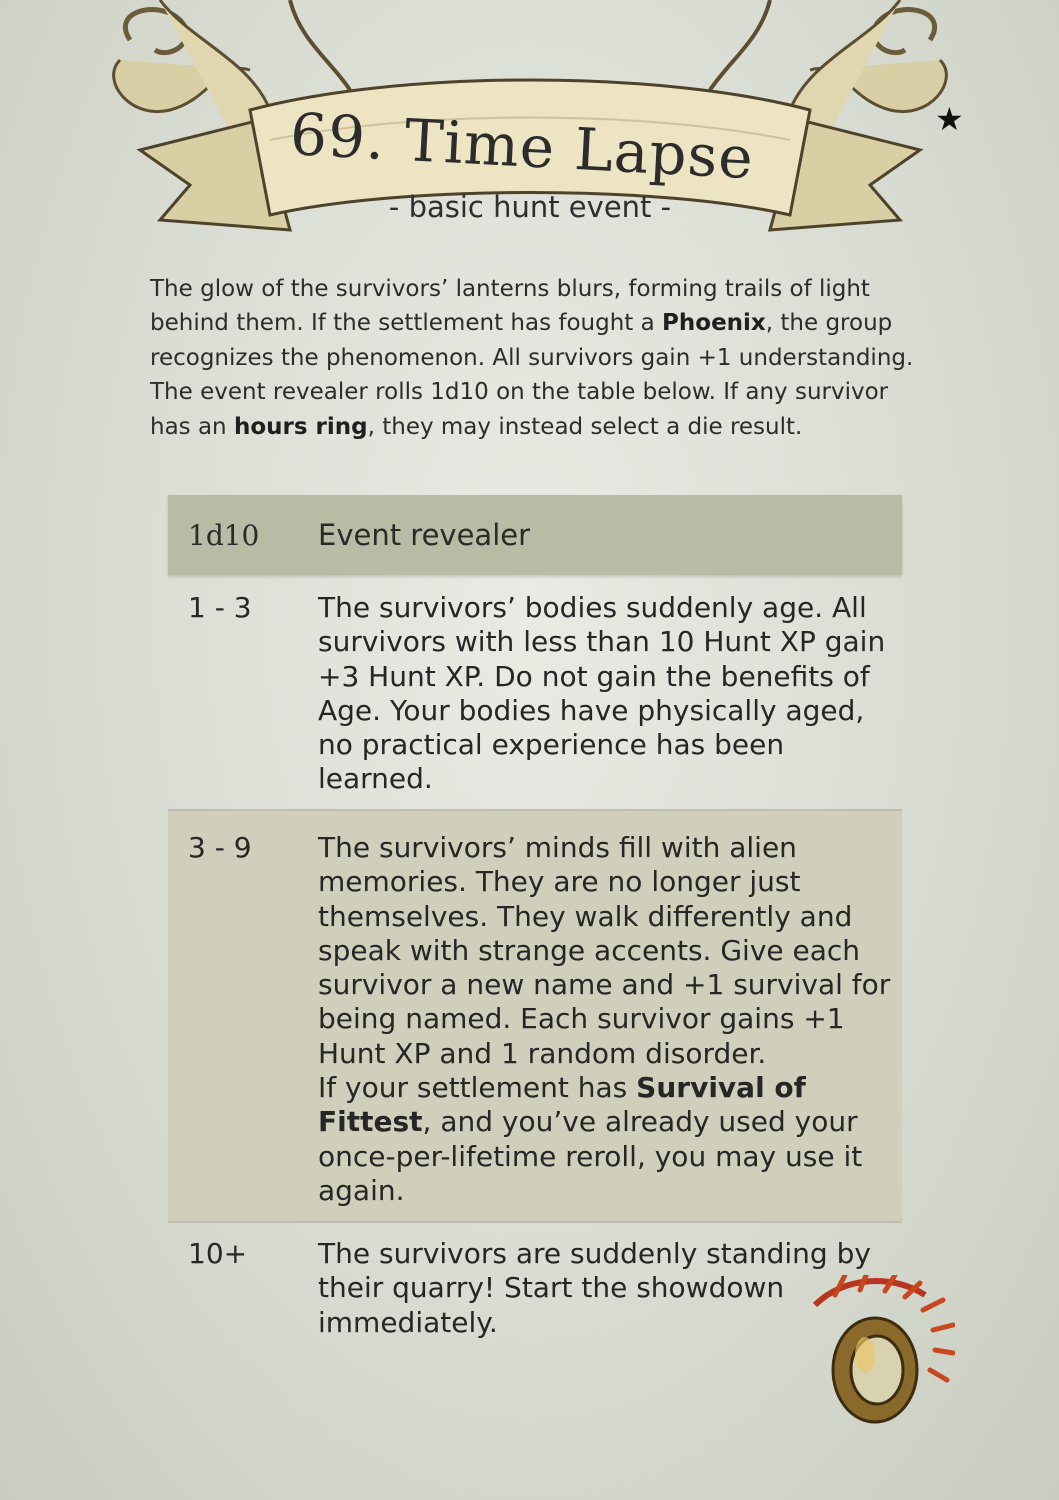  Describe the element at coordinates (530, 207) in the screenshot. I see `page-subtitle: - basic hunt event -` at that location.